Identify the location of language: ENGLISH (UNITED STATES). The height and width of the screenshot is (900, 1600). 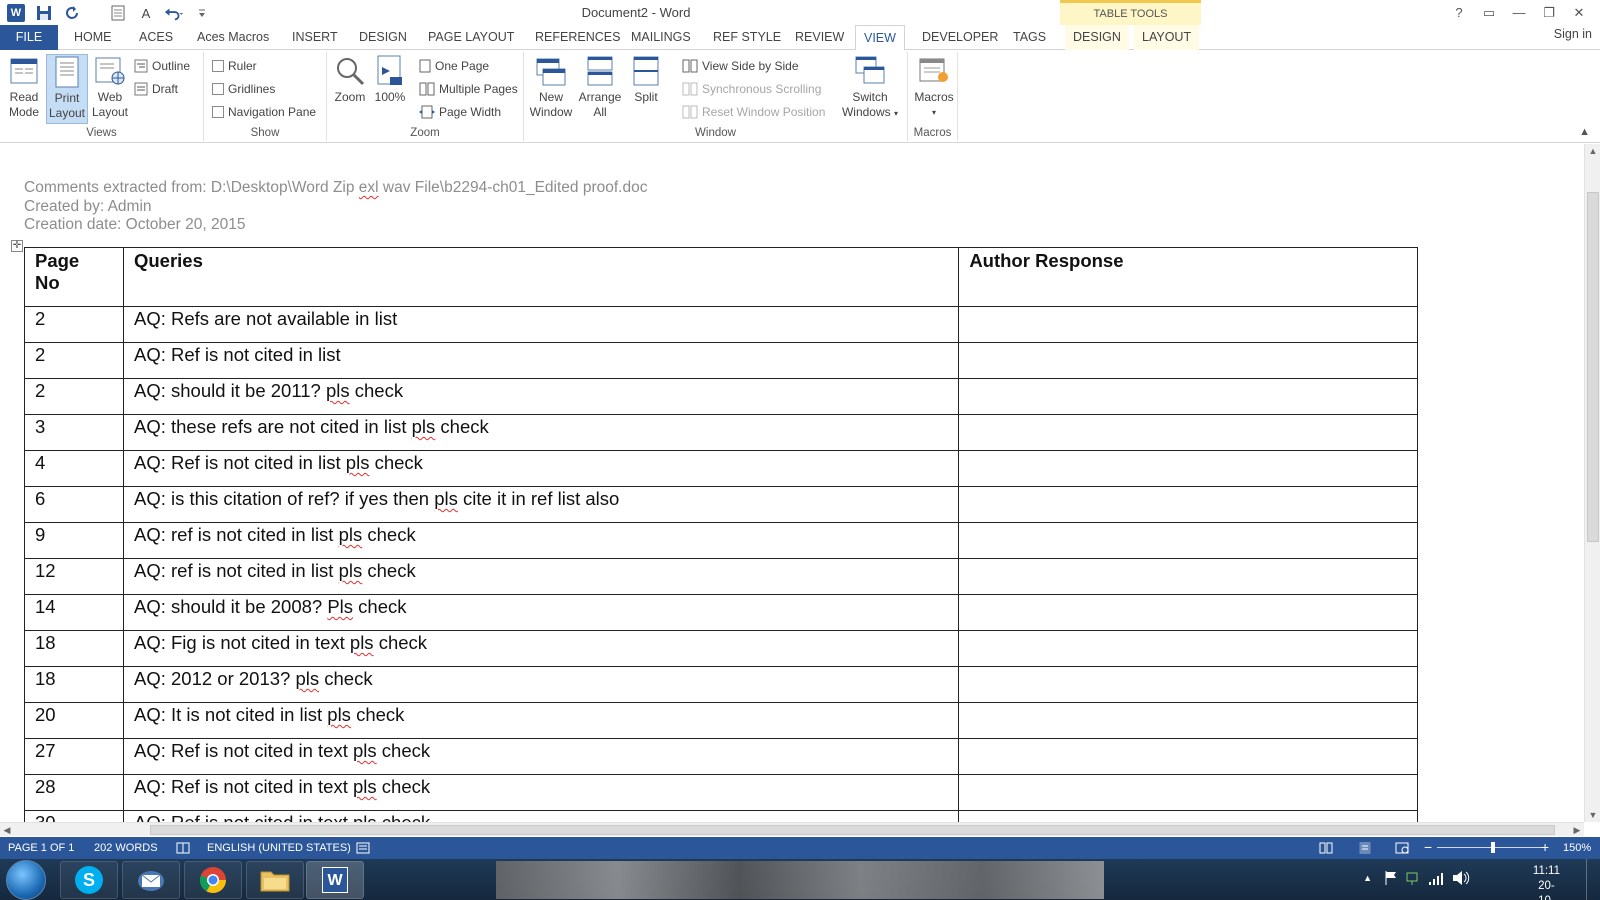
(279, 848).